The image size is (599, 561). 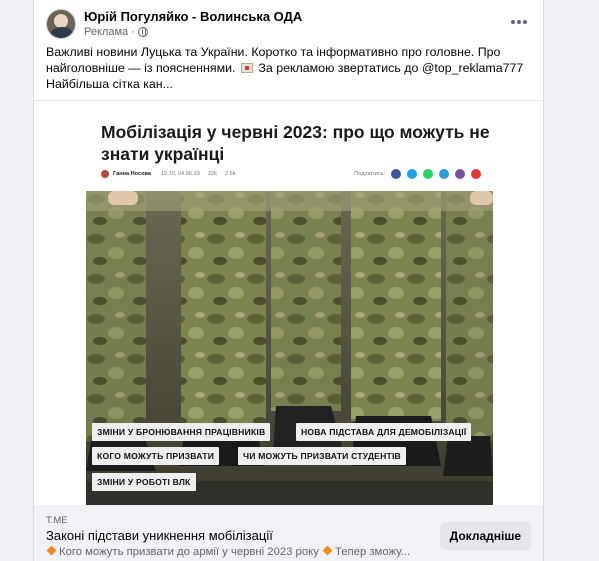 What do you see at coordinates (322, 456) in the screenshot?
I see `topic-tag: ЧИ МОЖУТЬ ПРИЗВАТИ СТУДЕНТІВ` at bounding box center [322, 456].